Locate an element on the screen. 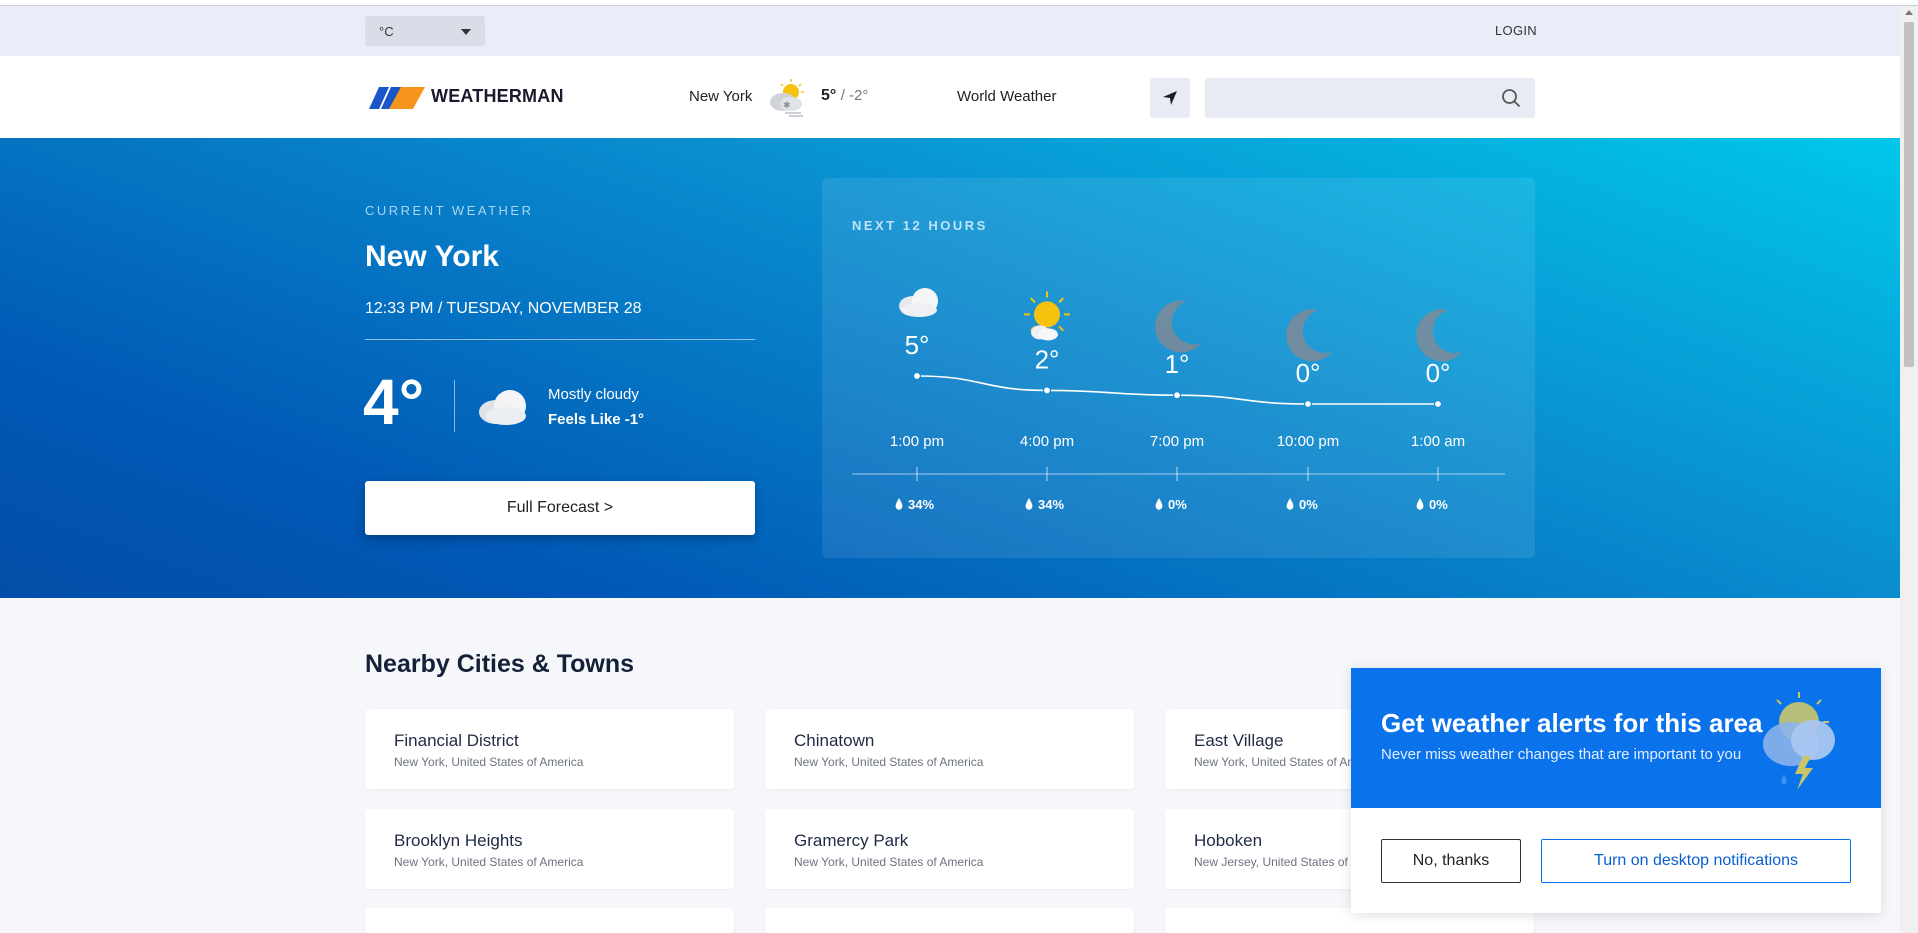  header-city: New York is located at coordinates (720, 96).